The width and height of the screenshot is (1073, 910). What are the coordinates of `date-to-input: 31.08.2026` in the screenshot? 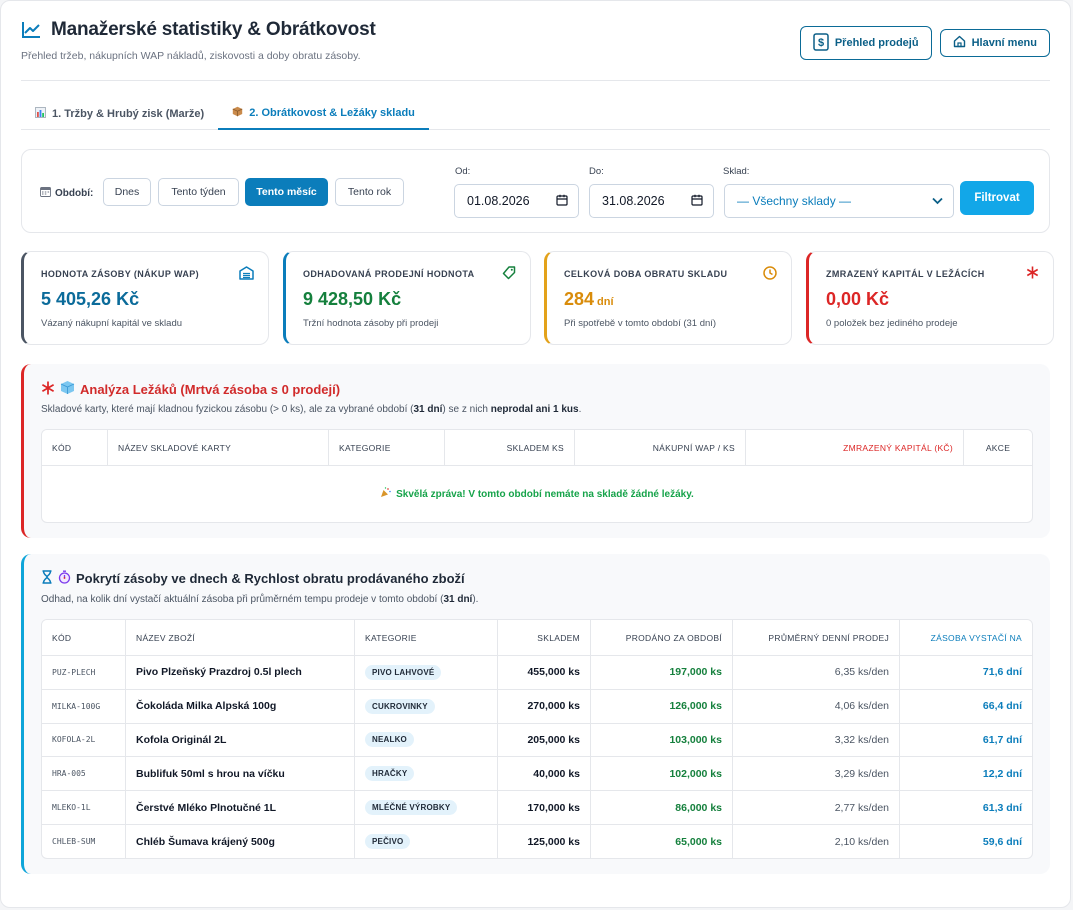 It's located at (651, 201).